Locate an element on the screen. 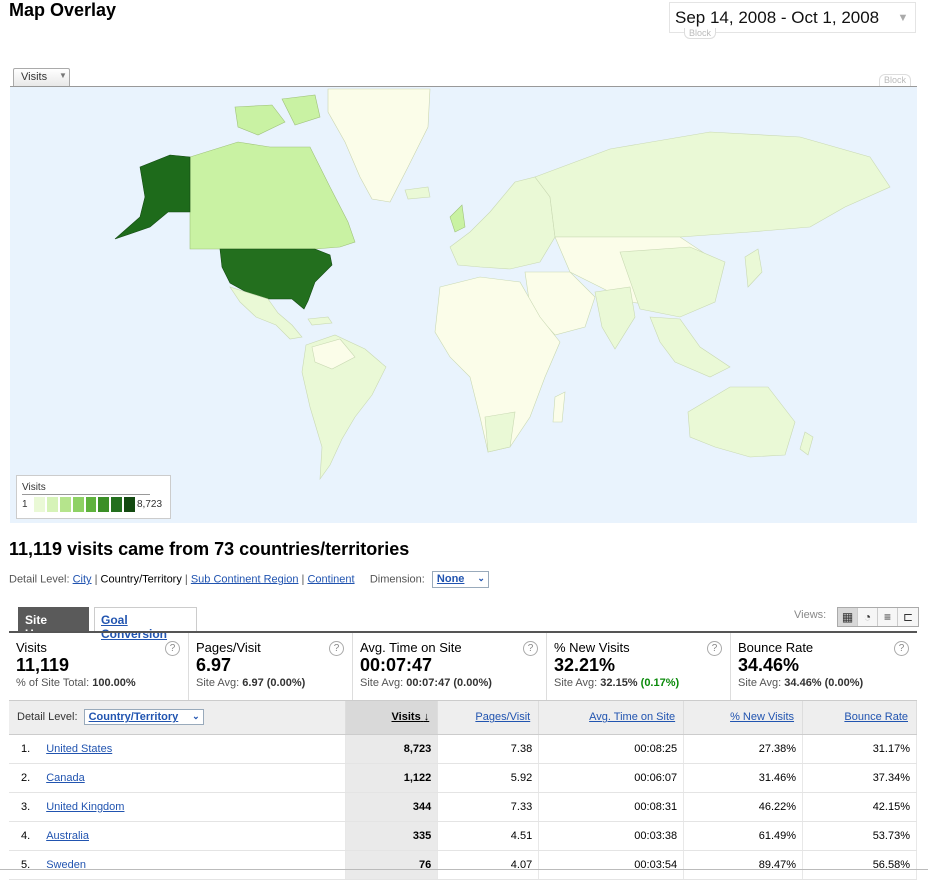  summary-value: 32.21% is located at coordinates (585, 665).